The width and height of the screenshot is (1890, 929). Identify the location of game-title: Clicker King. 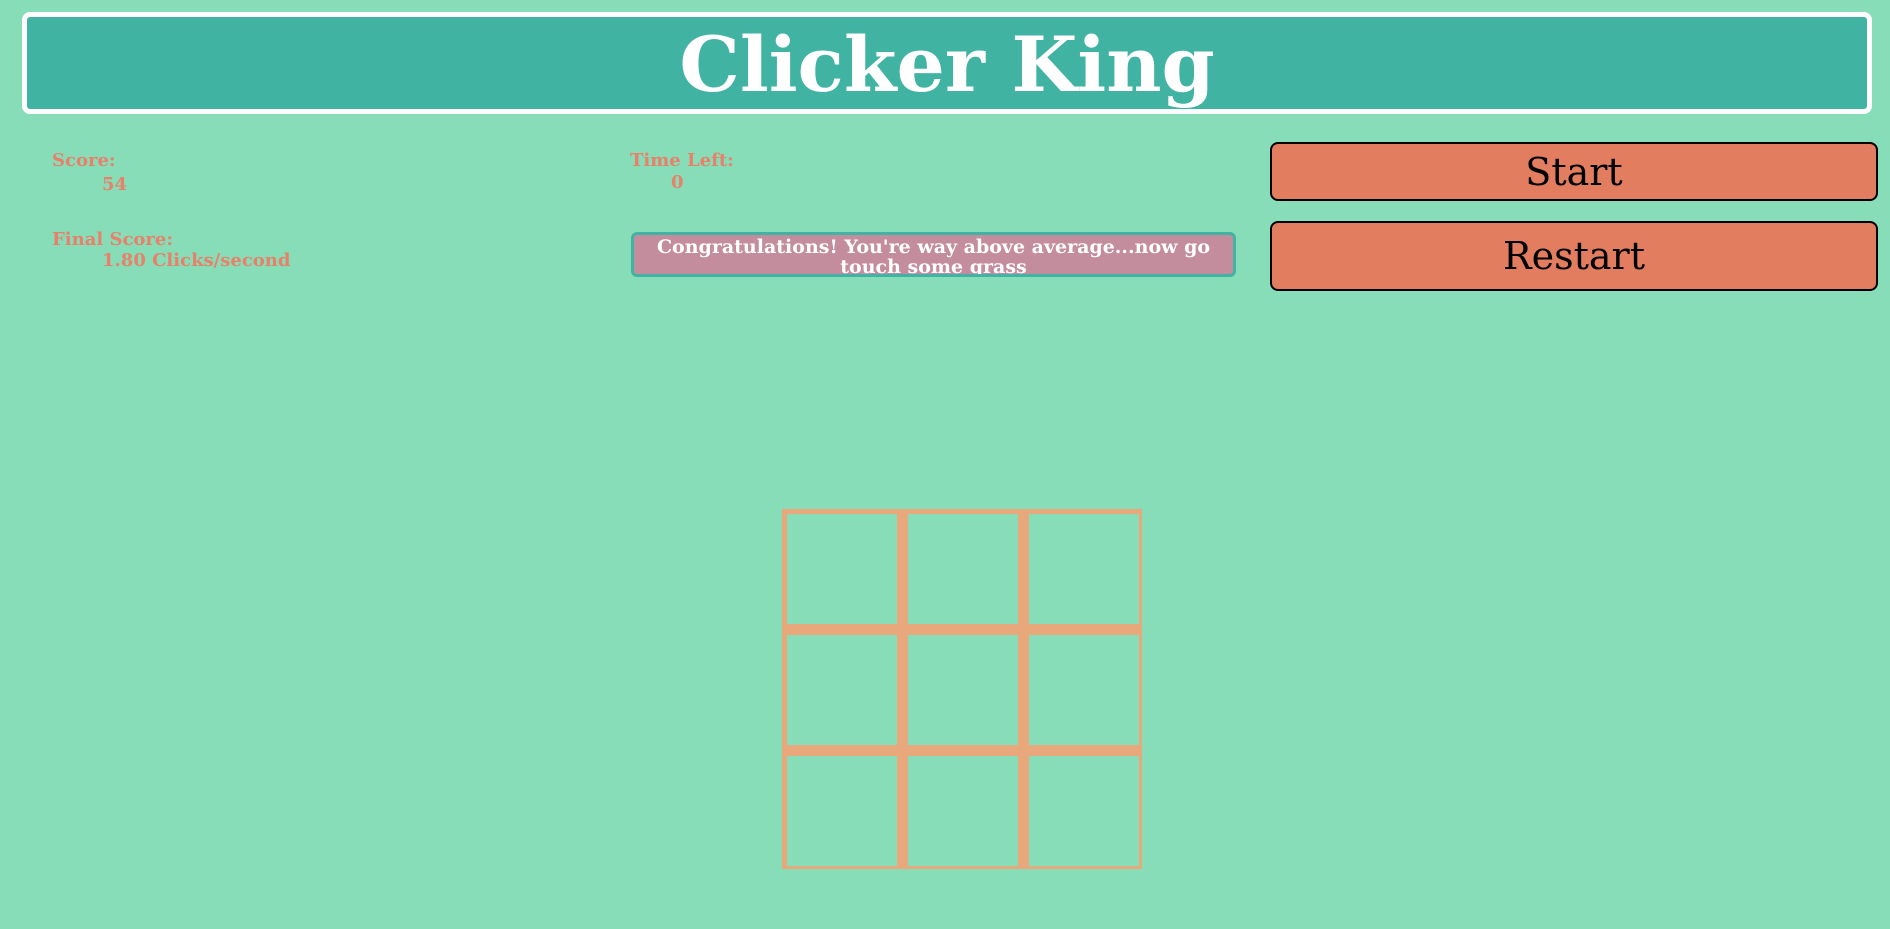
(947, 64).